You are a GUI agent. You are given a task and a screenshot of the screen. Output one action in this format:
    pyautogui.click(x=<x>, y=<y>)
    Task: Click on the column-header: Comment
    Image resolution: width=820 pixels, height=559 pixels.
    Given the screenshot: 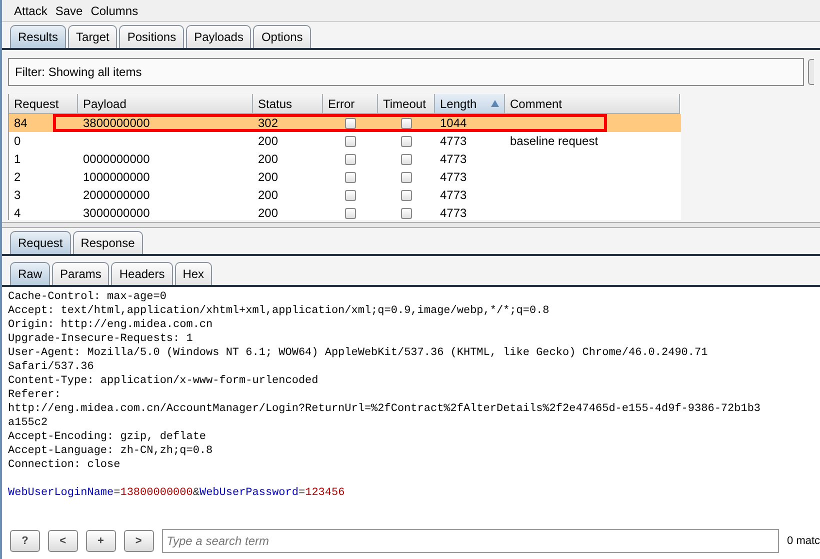 What is the action you would take?
    pyautogui.click(x=592, y=104)
    